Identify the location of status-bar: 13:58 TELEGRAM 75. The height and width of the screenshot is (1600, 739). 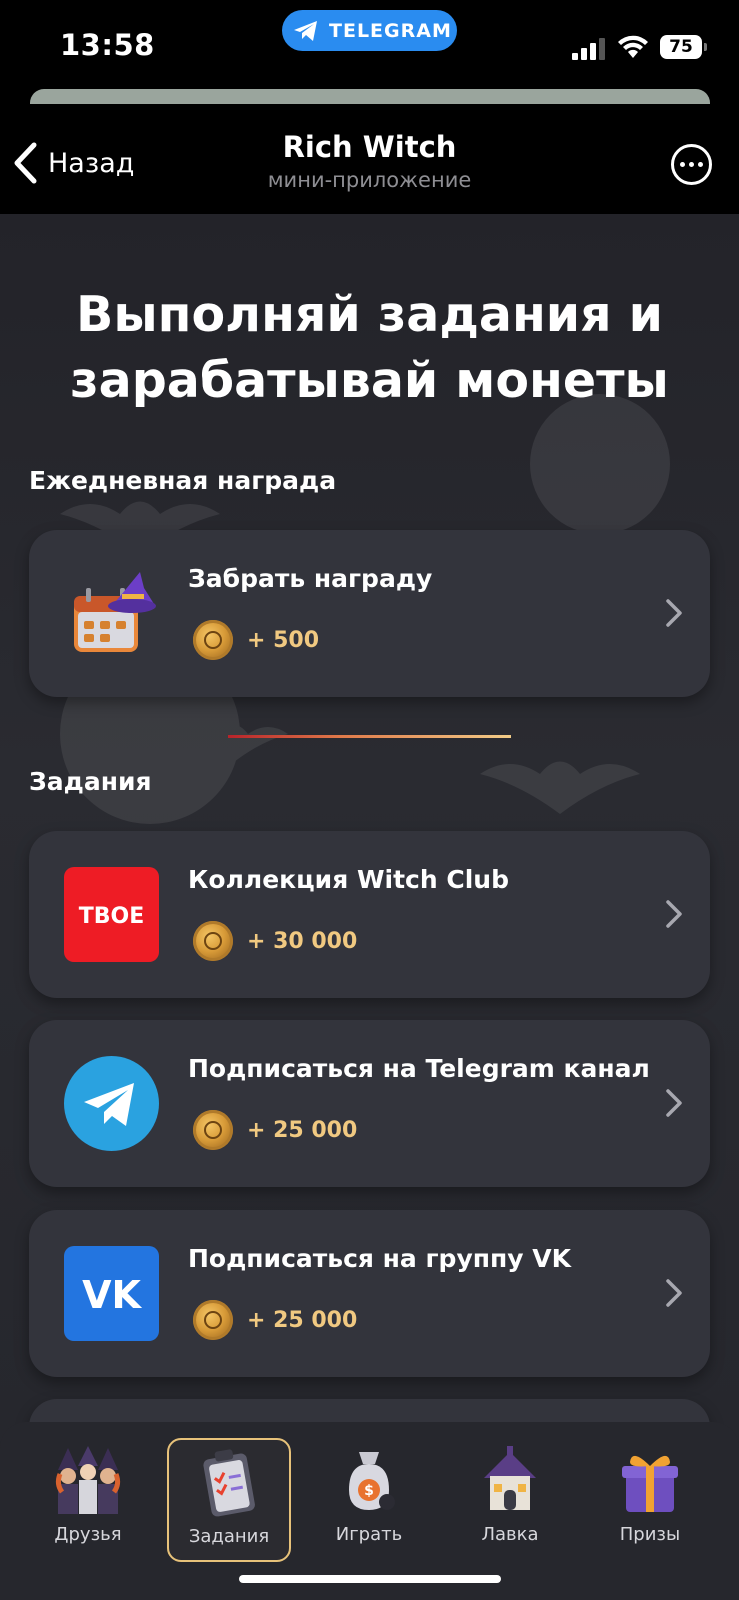
(369, 48).